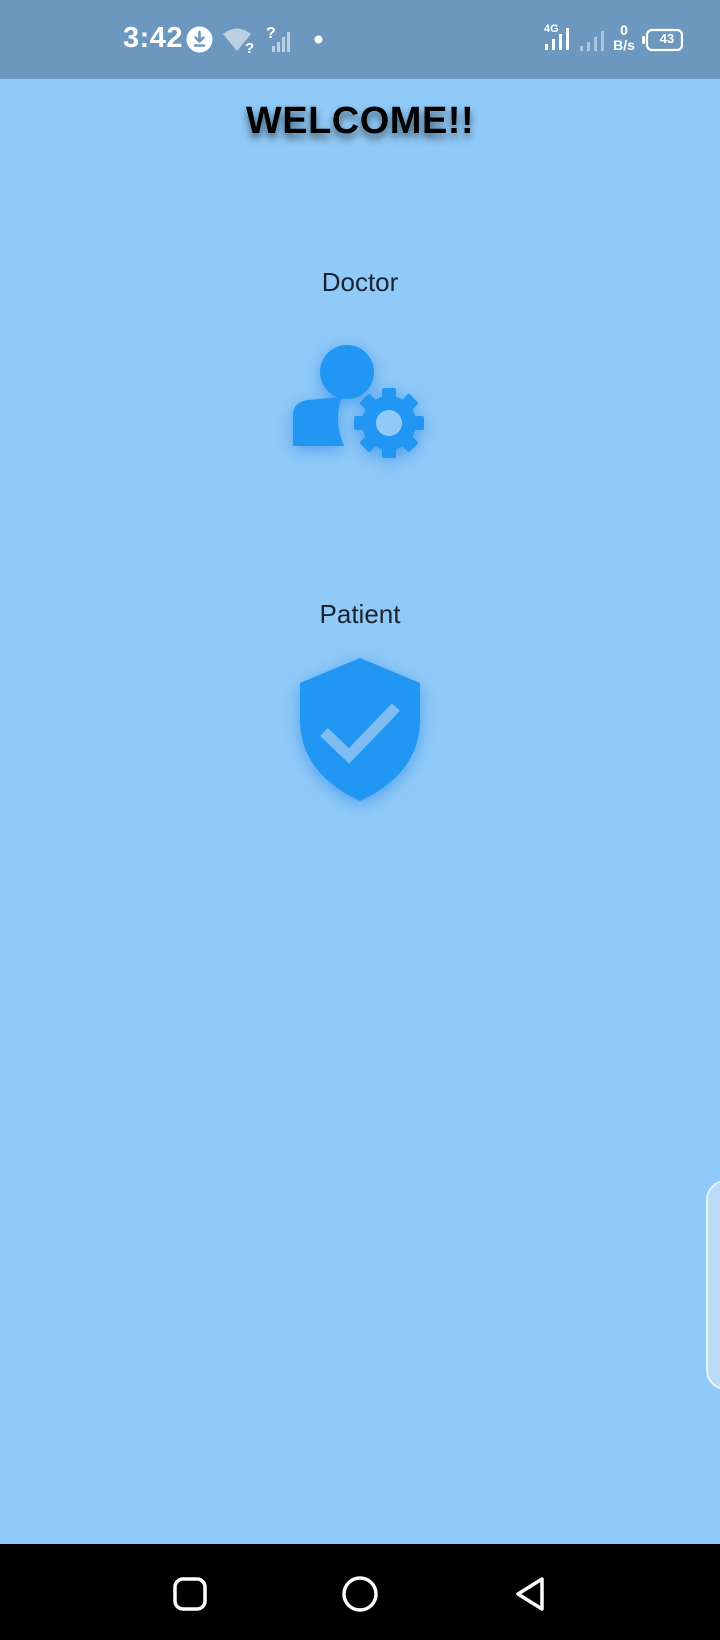 The width and height of the screenshot is (720, 1640). What do you see at coordinates (556, 36) in the screenshot?
I see `signal-4g-icon: 4G` at bounding box center [556, 36].